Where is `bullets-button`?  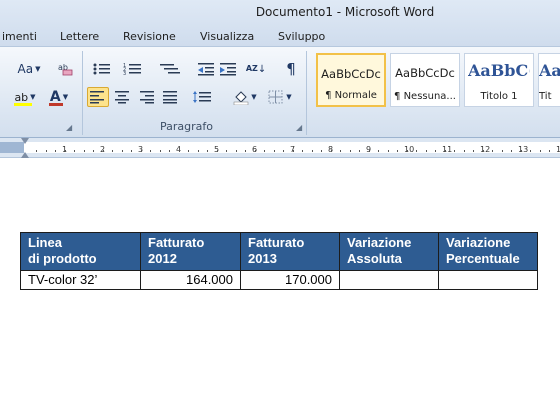
bullets-button is located at coordinates (102, 69).